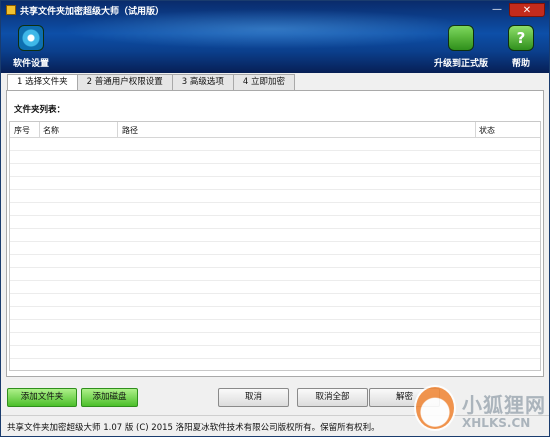 The width and height of the screenshot is (550, 437). I want to click on watermark-text: 小狐狸网, so click(504, 405).